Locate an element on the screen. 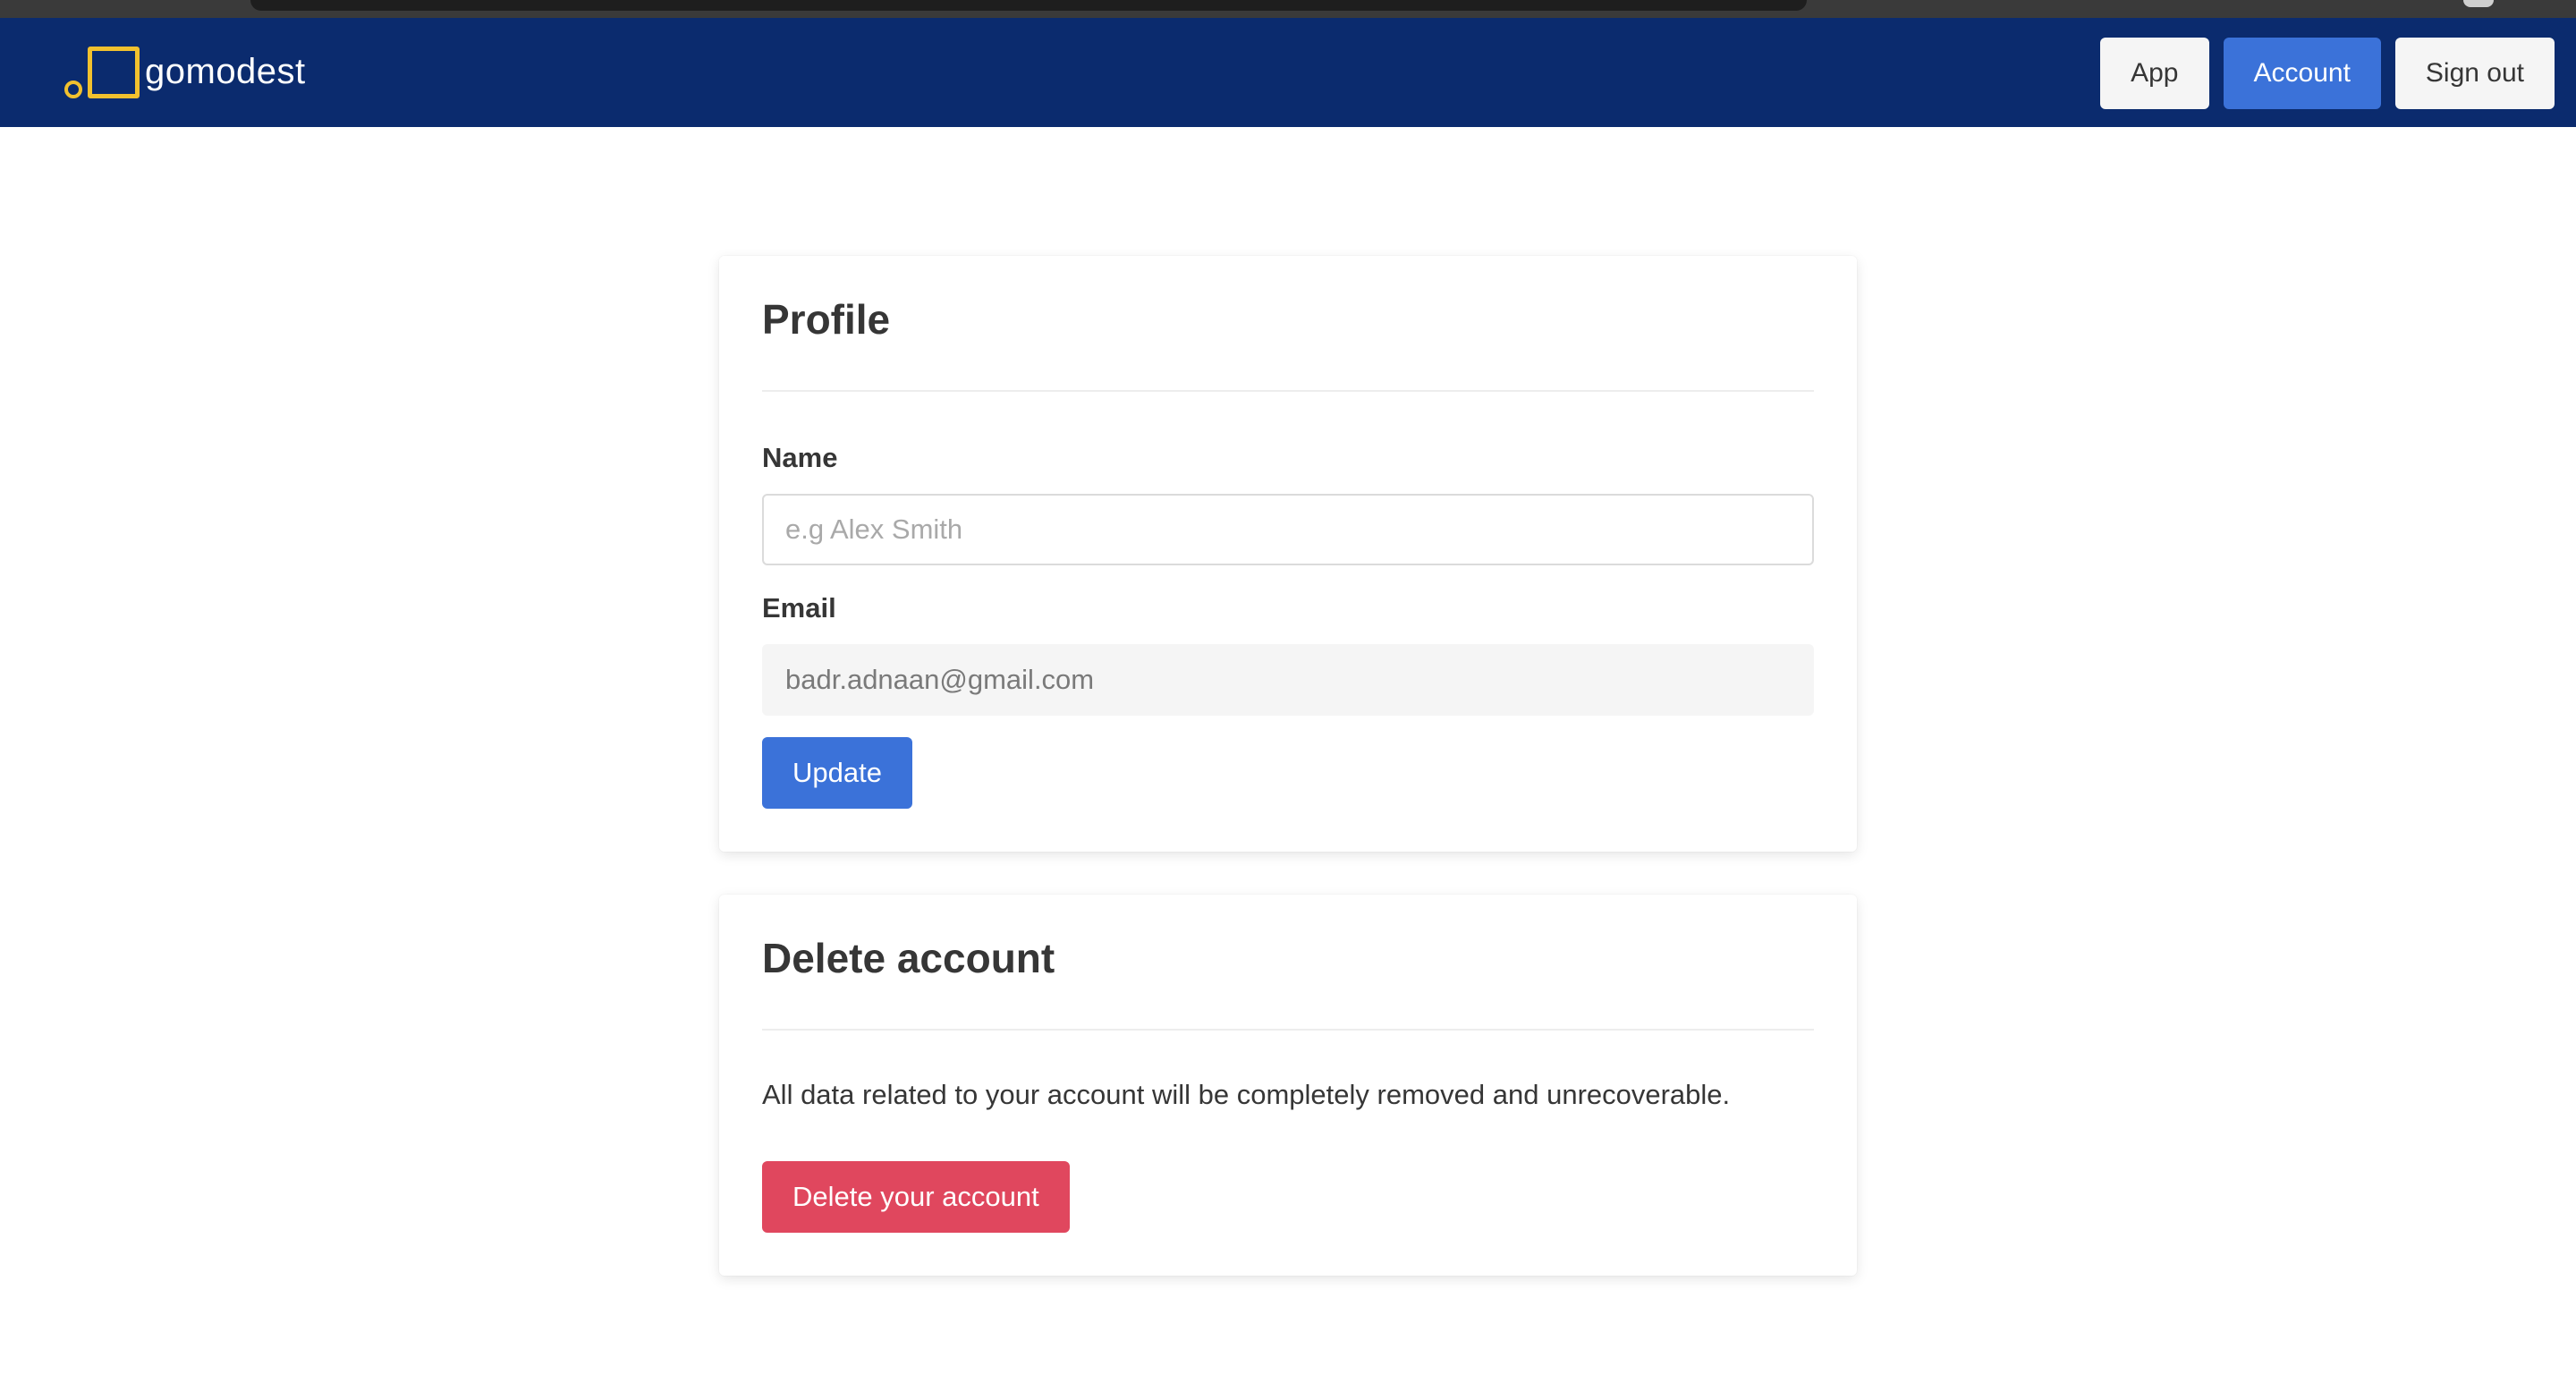 The width and height of the screenshot is (2576, 1383). address-bar-edge is located at coordinates (1028, 6).